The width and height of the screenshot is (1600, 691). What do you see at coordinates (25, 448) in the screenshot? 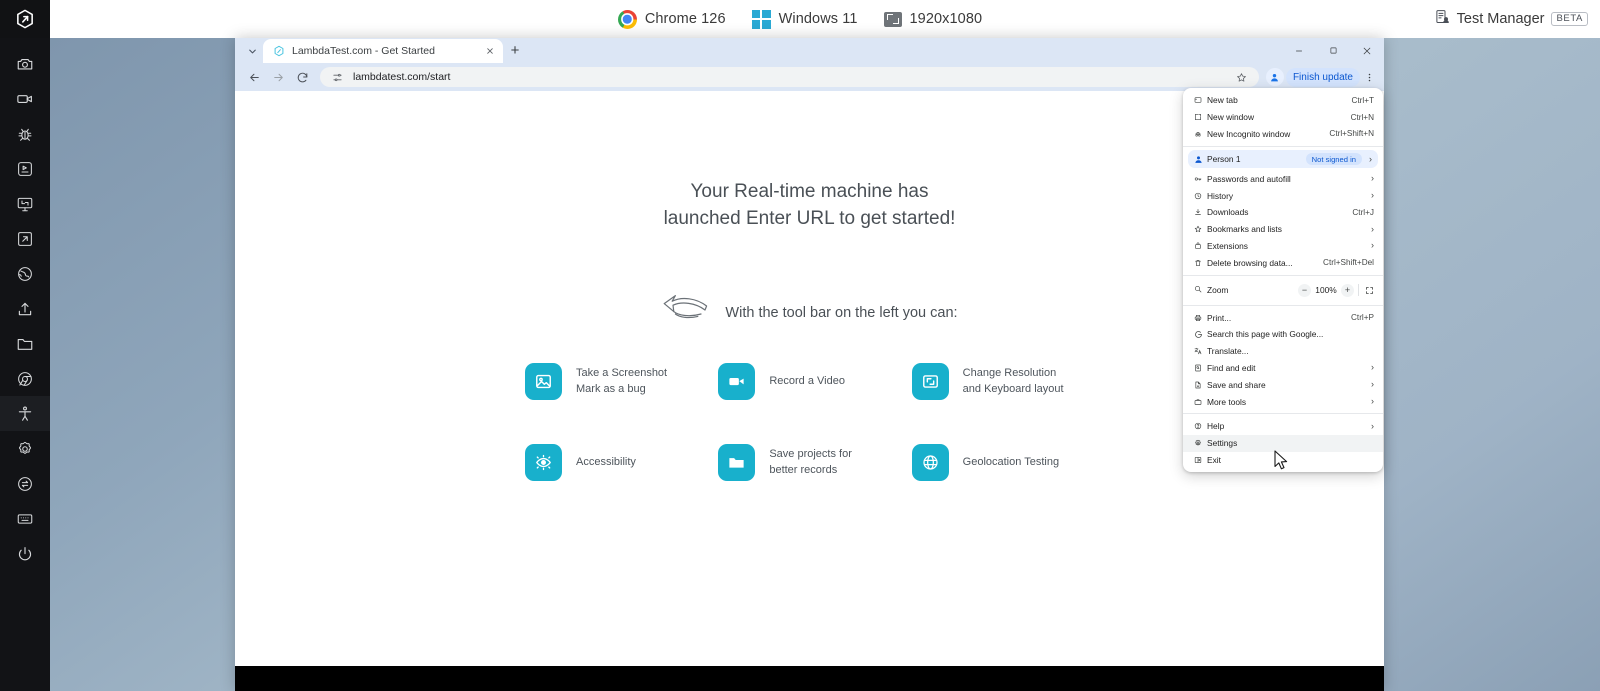
I see `gear-icon` at bounding box center [25, 448].